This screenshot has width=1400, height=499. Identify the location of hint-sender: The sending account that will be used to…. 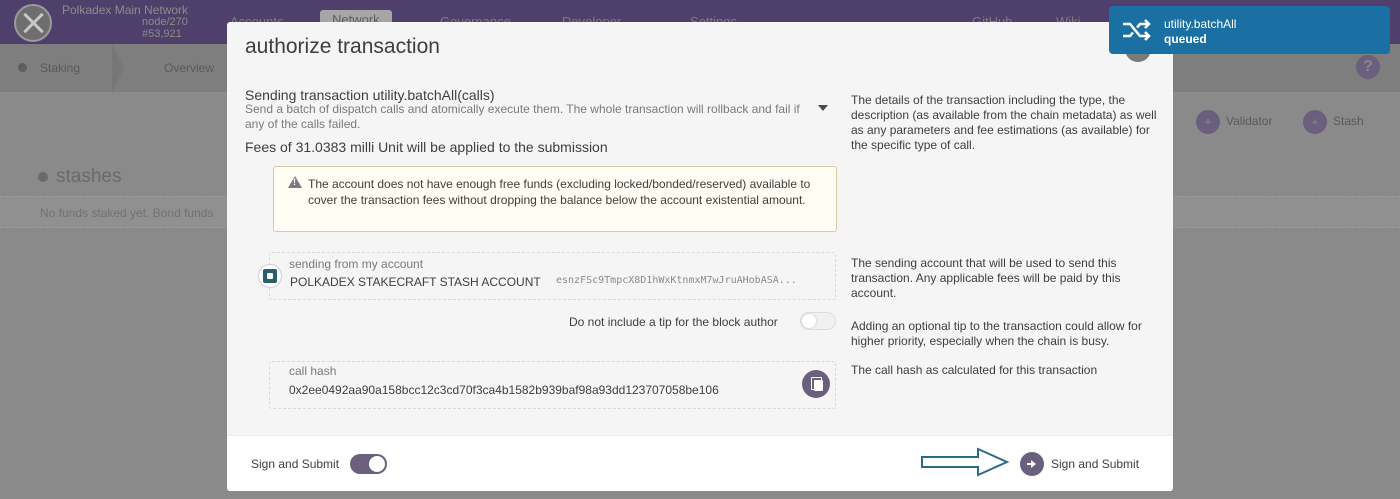
(986, 278).